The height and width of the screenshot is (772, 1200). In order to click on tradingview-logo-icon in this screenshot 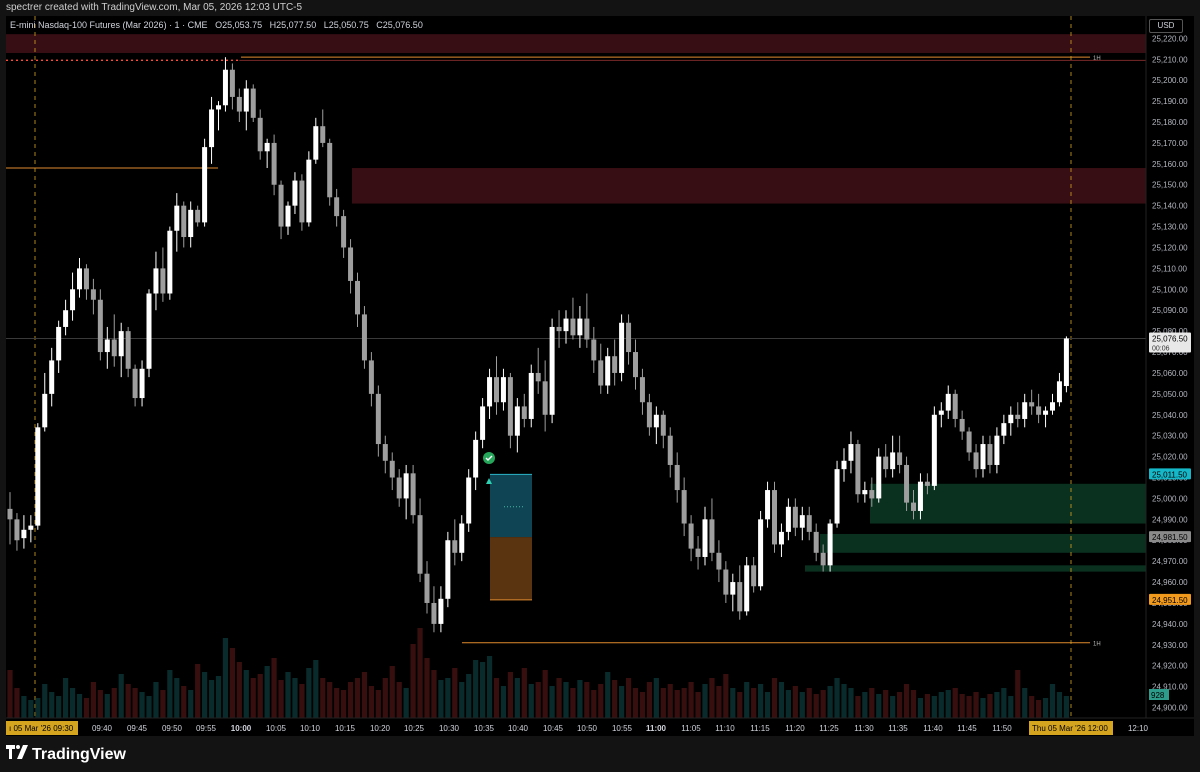, I will do `click(17, 754)`.